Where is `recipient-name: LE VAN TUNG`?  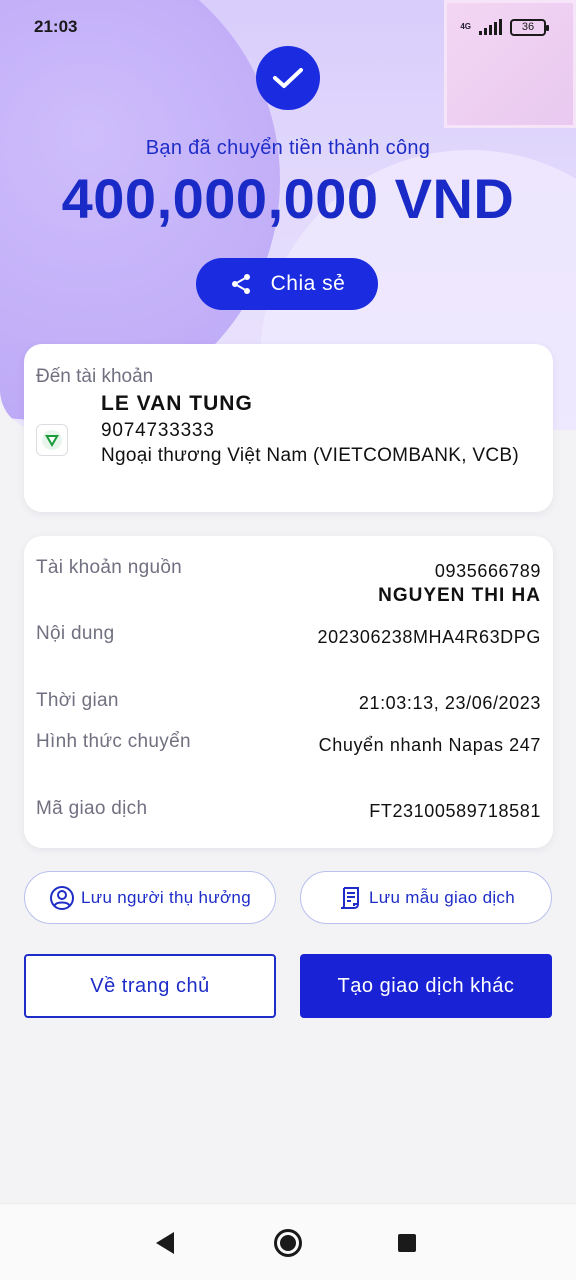
recipient-name: LE VAN TUNG is located at coordinates (177, 403).